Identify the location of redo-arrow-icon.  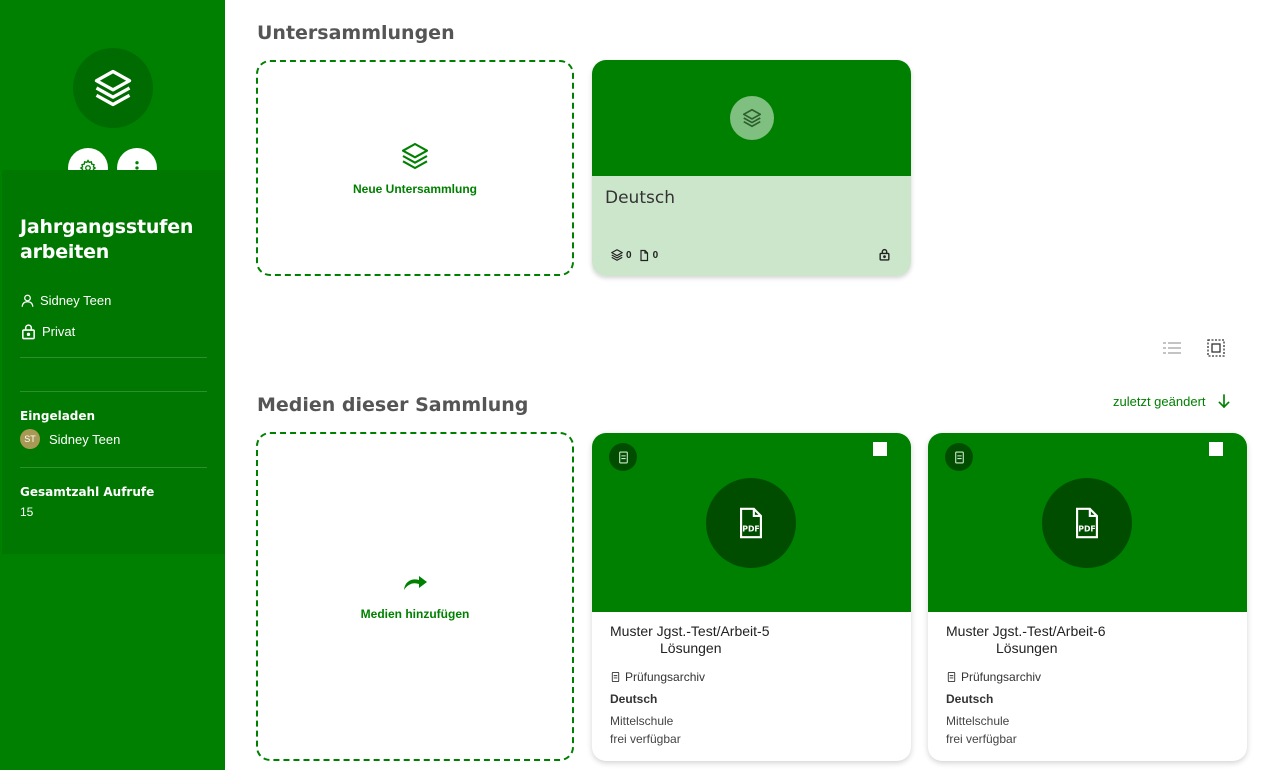
(415, 582).